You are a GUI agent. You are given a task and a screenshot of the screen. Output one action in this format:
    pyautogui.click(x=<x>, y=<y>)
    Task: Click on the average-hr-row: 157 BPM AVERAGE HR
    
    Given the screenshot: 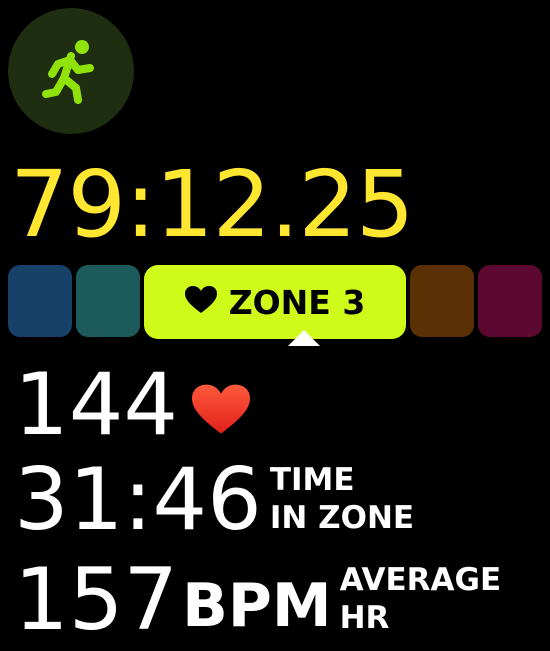 What is the action you would take?
    pyautogui.click(x=262, y=603)
    